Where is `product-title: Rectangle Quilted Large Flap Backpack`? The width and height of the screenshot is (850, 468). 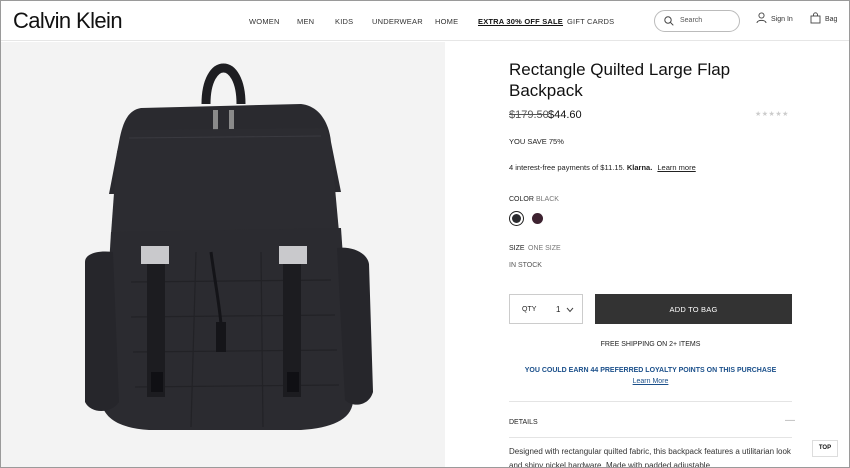 product-title: Rectangle Quilted Large Flap Backpack is located at coordinates (620, 80).